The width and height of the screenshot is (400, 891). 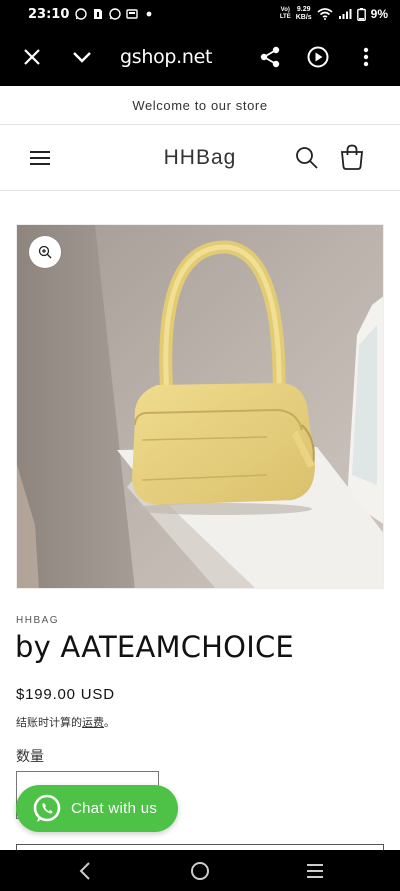 I want to click on battery-icon, so click(x=361, y=14).